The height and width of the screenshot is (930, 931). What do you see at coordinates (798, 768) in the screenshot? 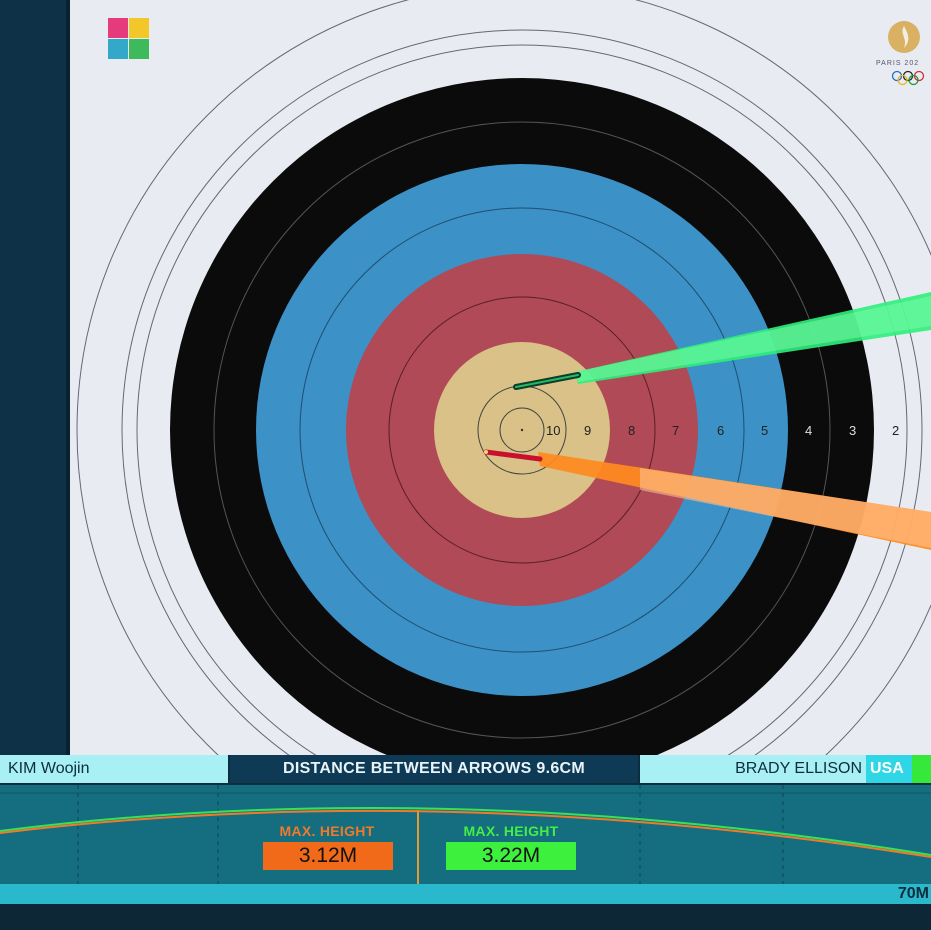
I see `right-athlete-name: BRADY ELLISON` at bounding box center [798, 768].